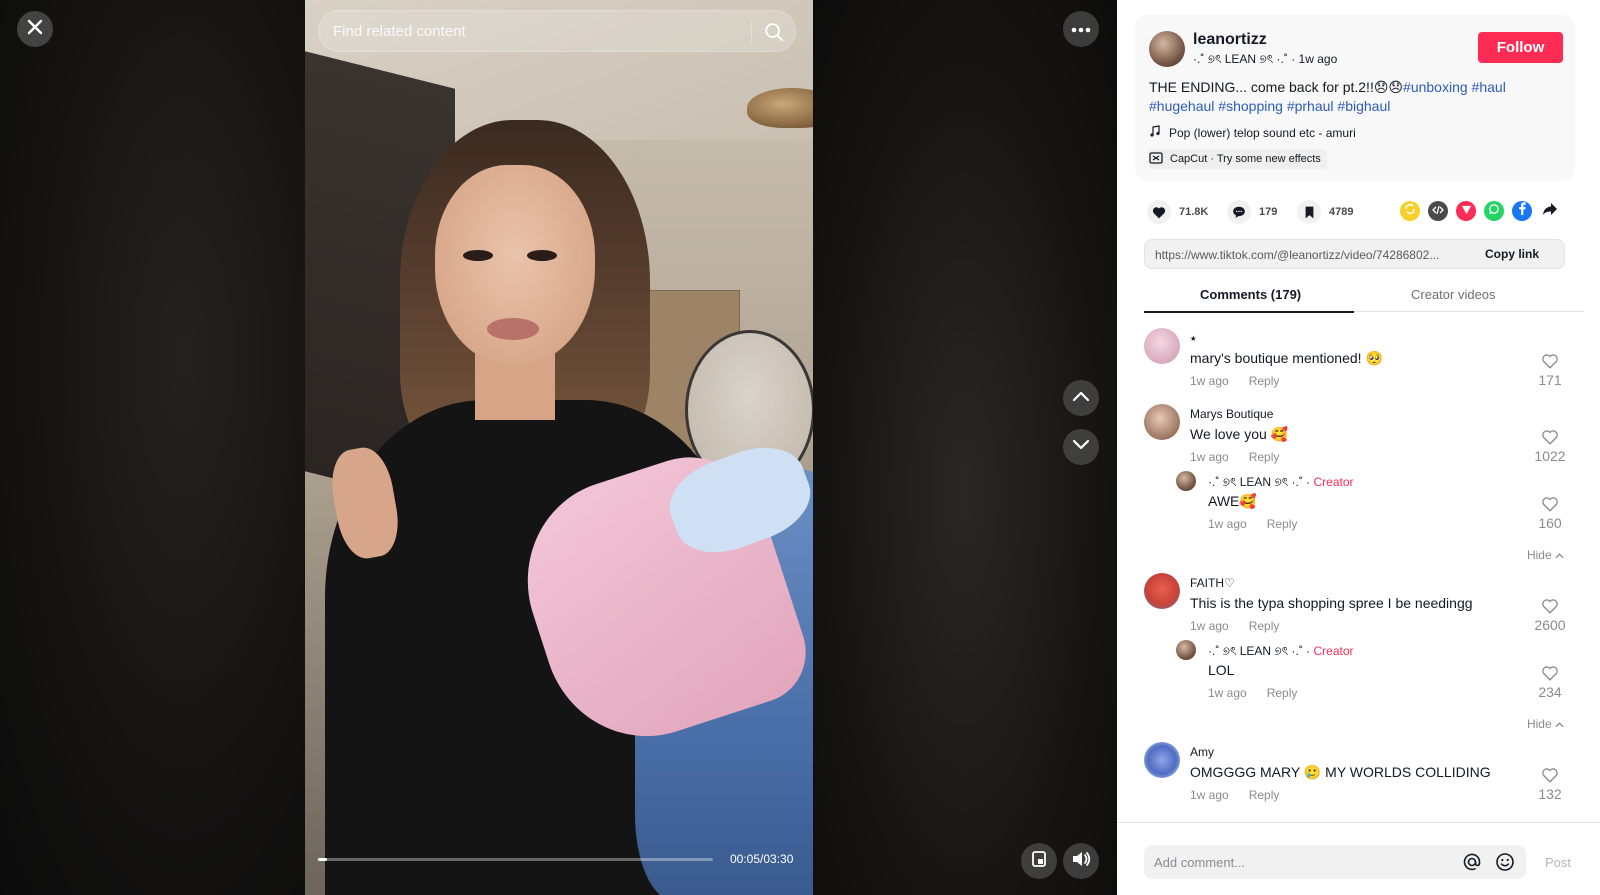 Image resolution: width=1600 pixels, height=895 pixels. What do you see at coordinates (1081, 29) in the screenshot?
I see `more-options-button` at bounding box center [1081, 29].